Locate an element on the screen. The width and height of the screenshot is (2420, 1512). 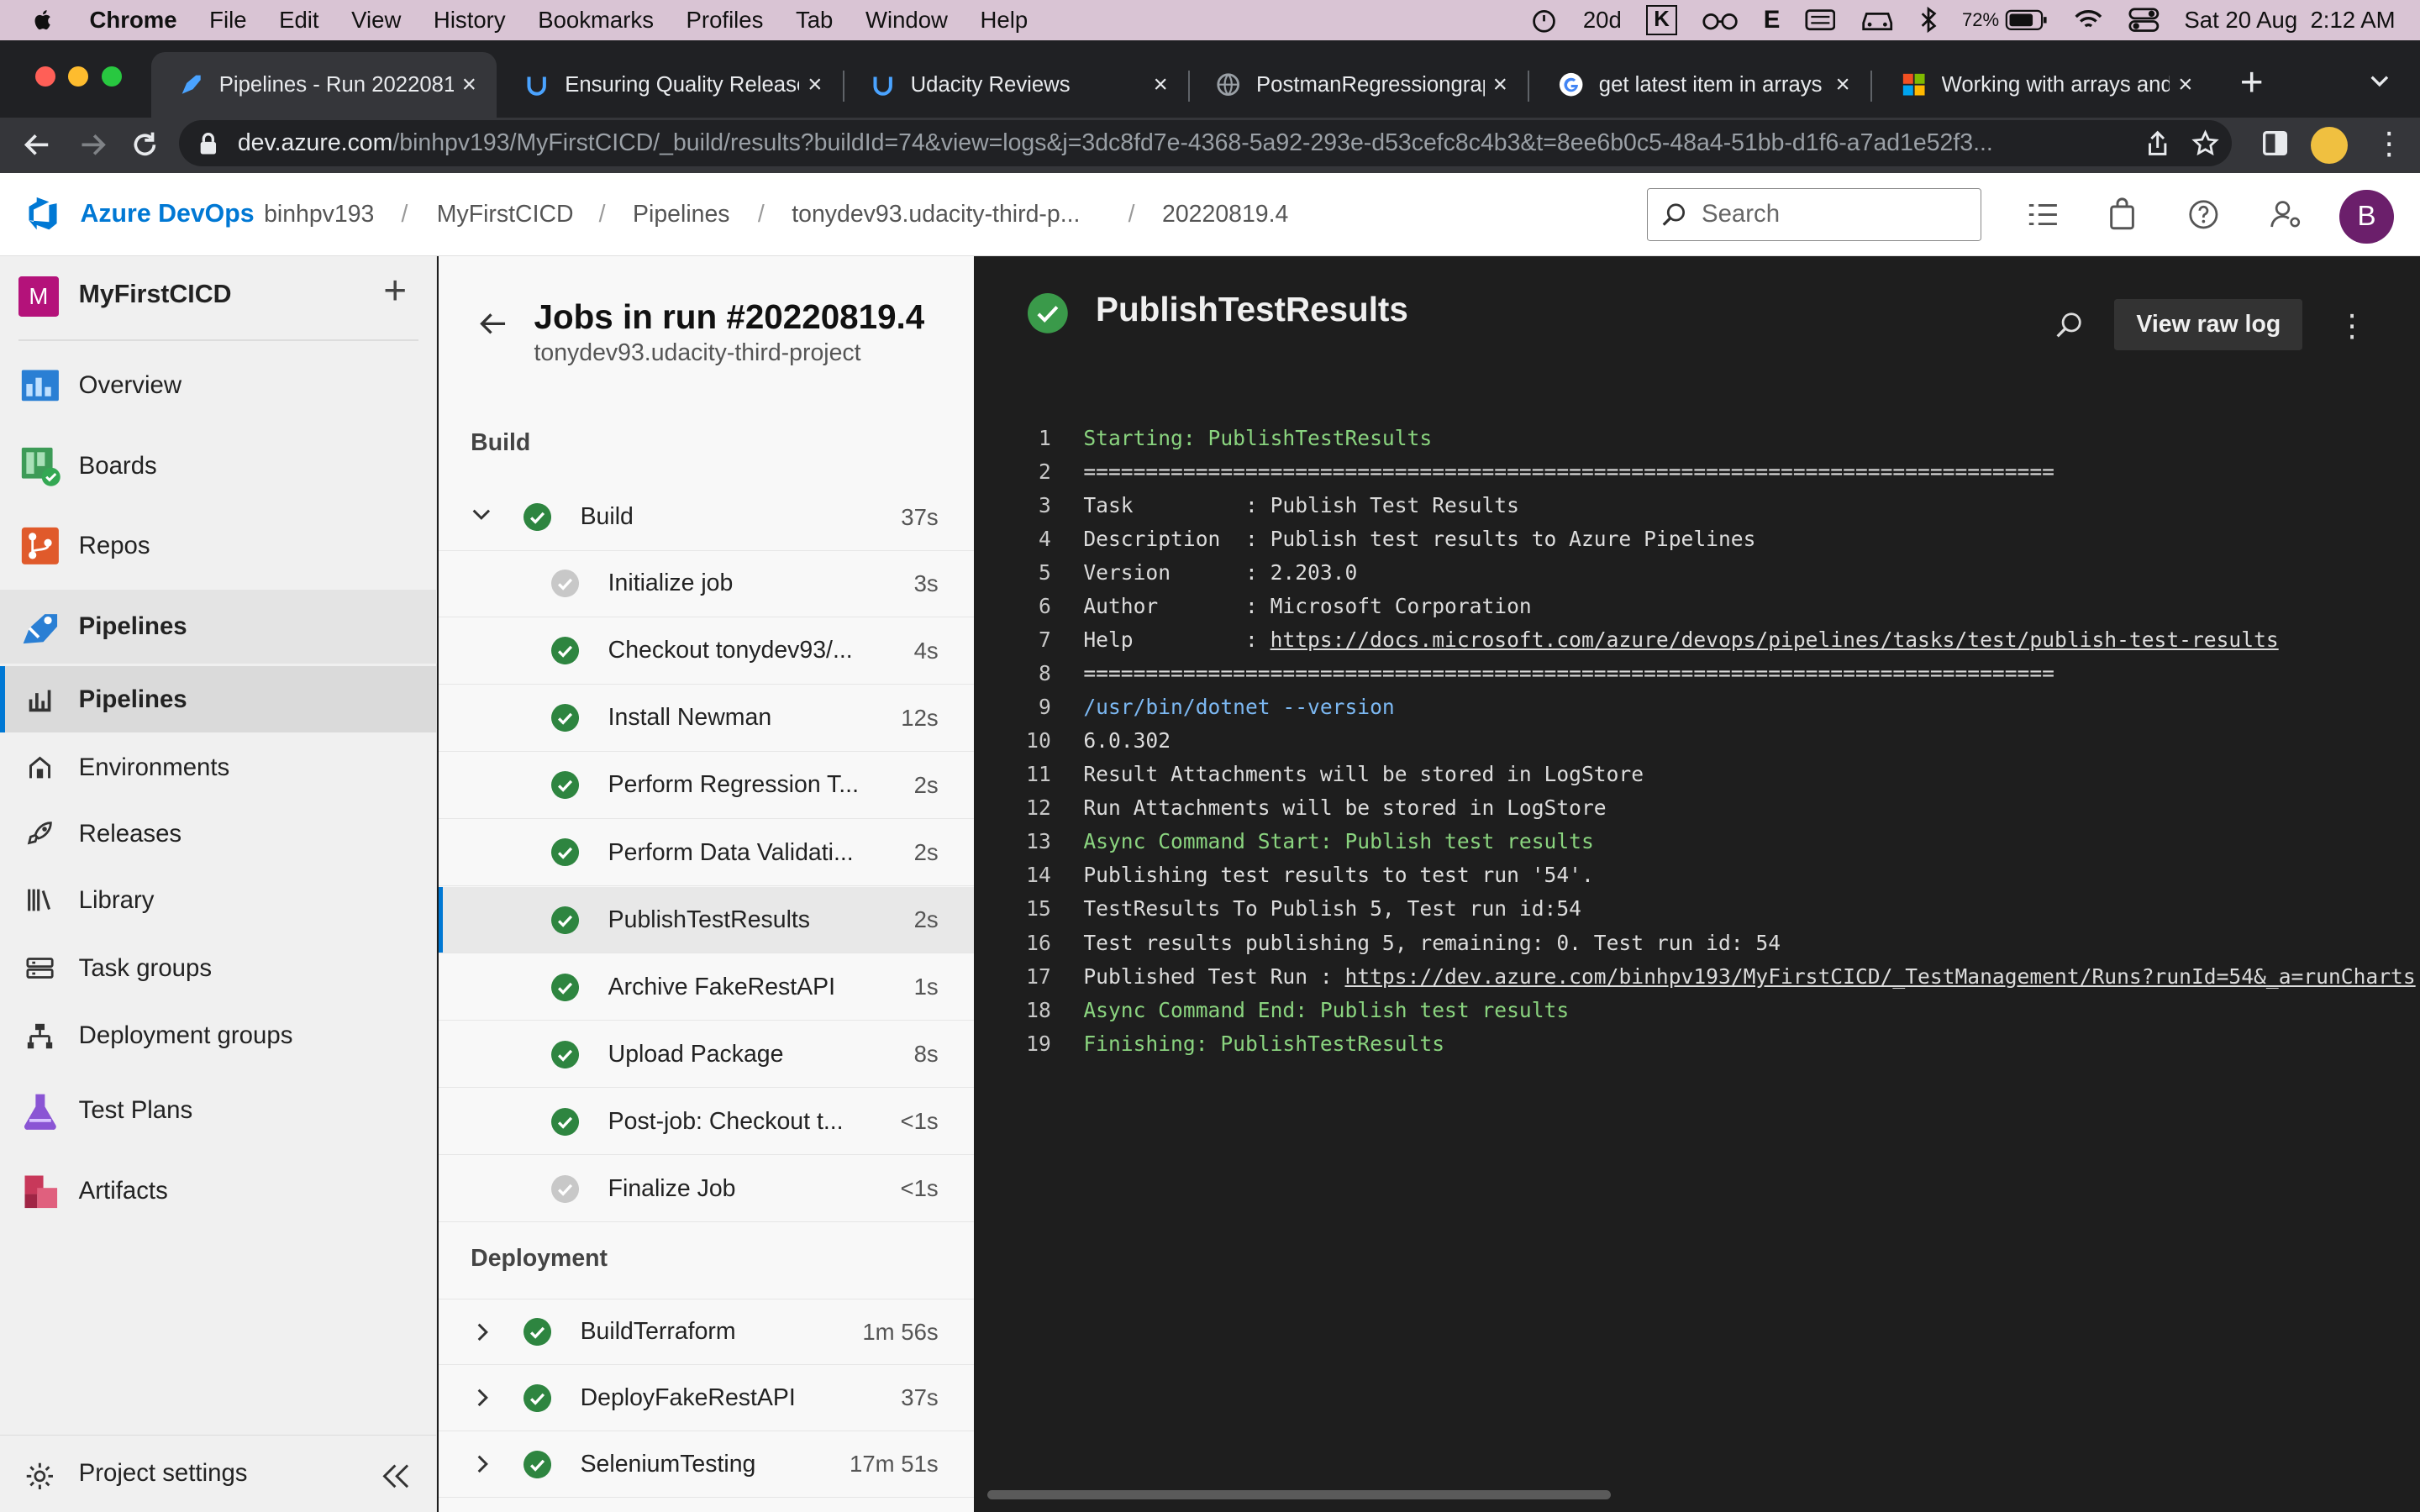
menu-bookmarks: Bookmarks is located at coordinates (596, 20).